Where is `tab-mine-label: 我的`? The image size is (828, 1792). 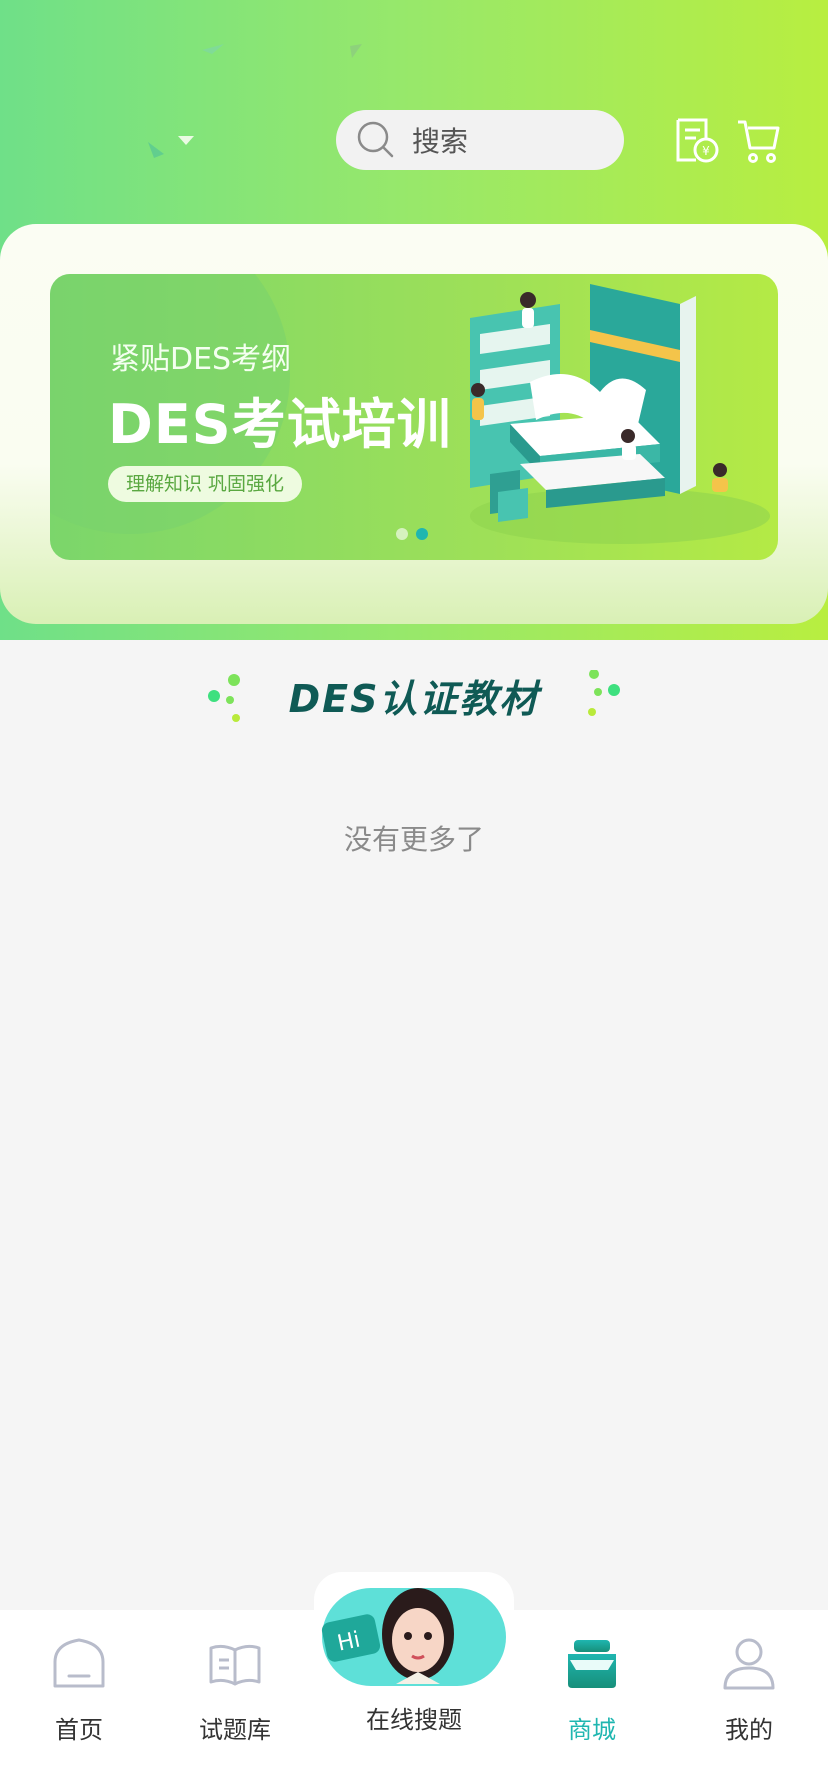
tab-mine-label: 我的 is located at coordinates (749, 1730).